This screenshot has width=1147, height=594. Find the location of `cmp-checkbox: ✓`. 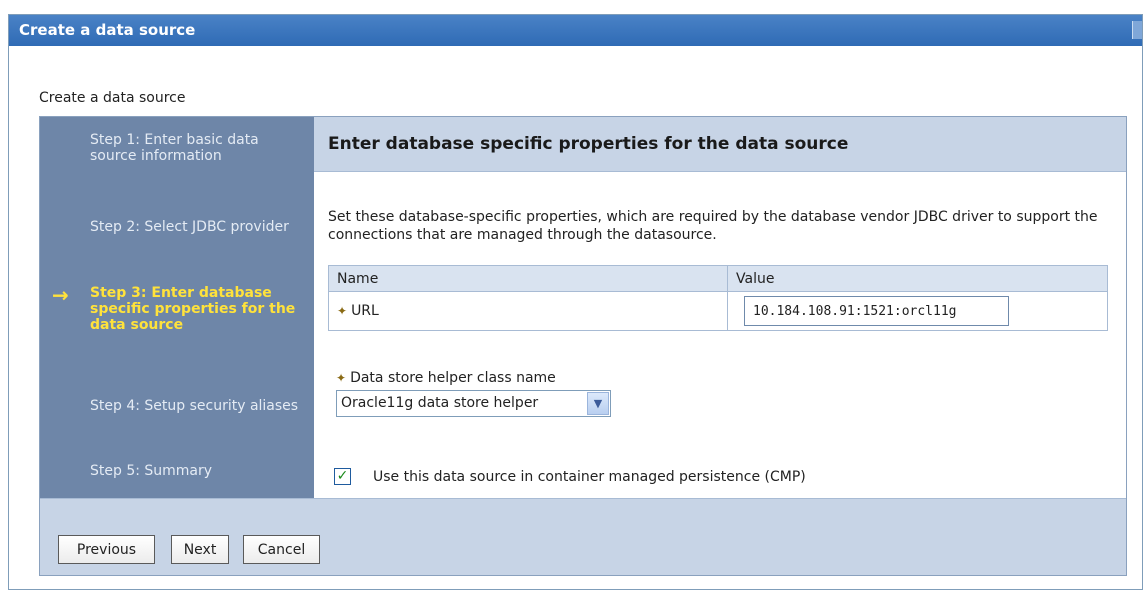

cmp-checkbox: ✓ is located at coordinates (342, 476).